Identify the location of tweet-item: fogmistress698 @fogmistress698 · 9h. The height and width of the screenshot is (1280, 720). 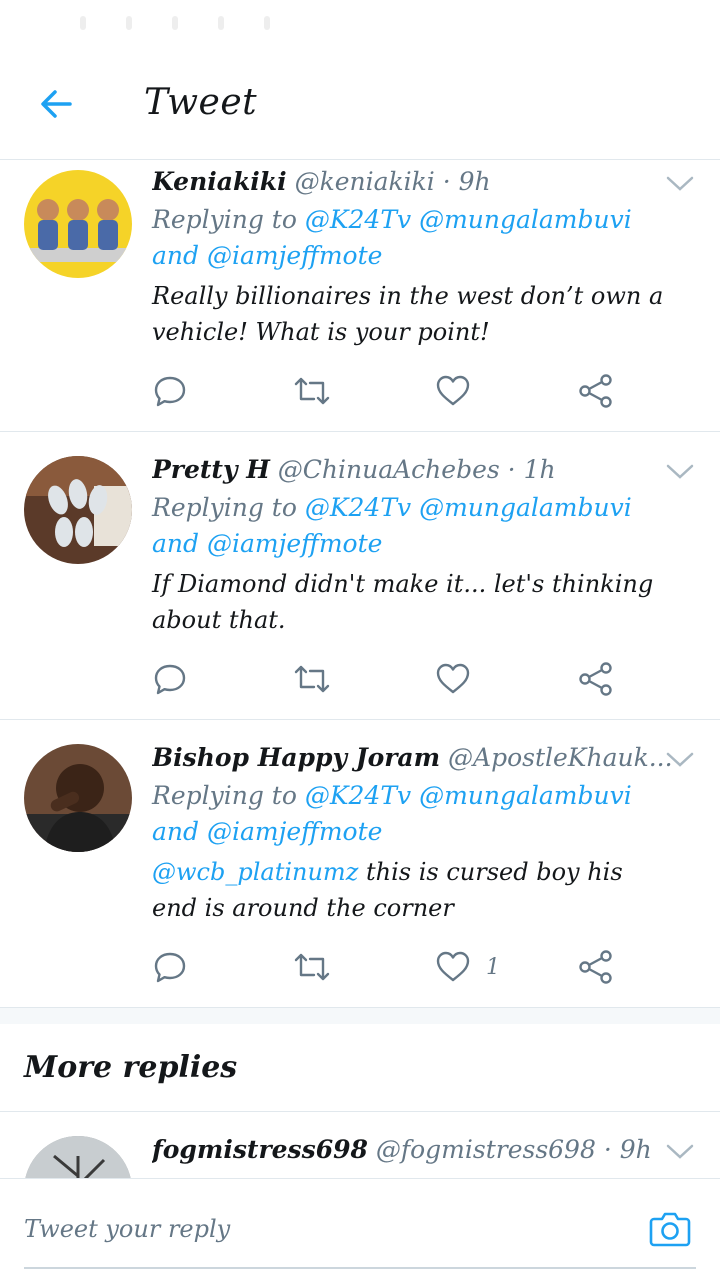
(360, 1145).